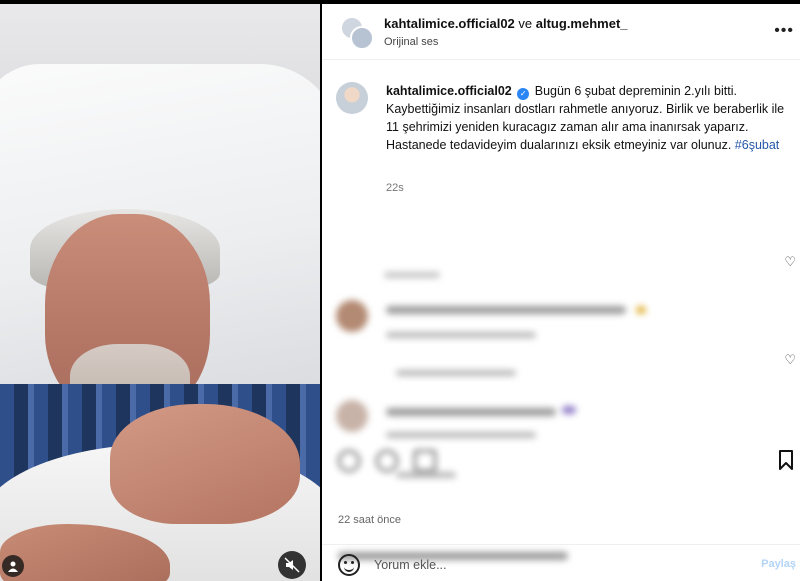 This screenshot has height=581, width=800. I want to click on coauthor-username: altug.mehmet_, so click(582, 23).